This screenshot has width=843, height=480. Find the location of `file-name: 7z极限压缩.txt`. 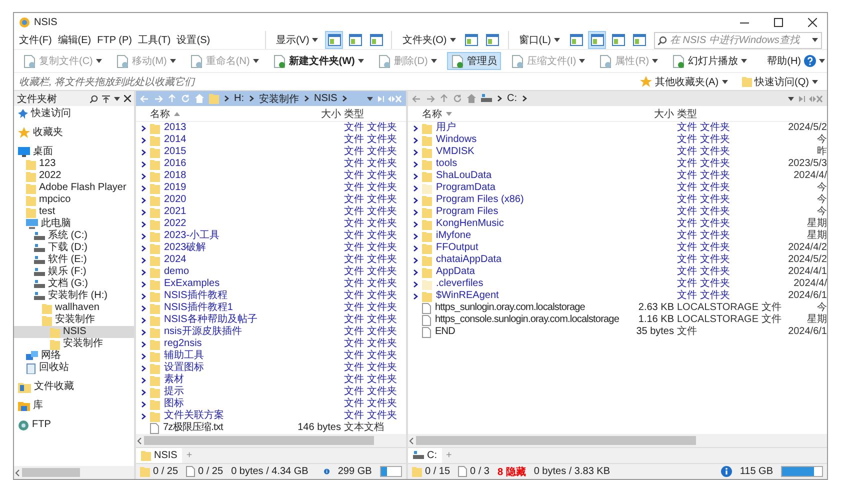

file-name: 7z极限压缩.txt is located at coordinates (219, 428).